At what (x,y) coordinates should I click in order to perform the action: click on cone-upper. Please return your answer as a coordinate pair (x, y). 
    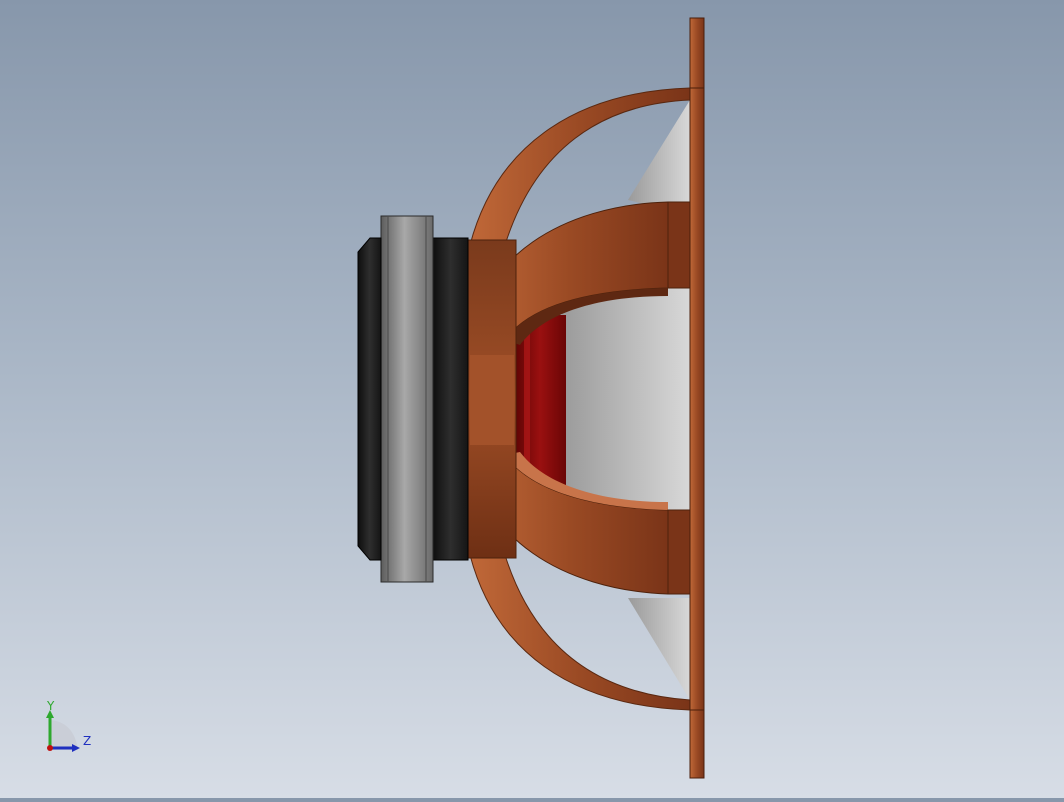
    Looking at the image, I should click on (659, 157).